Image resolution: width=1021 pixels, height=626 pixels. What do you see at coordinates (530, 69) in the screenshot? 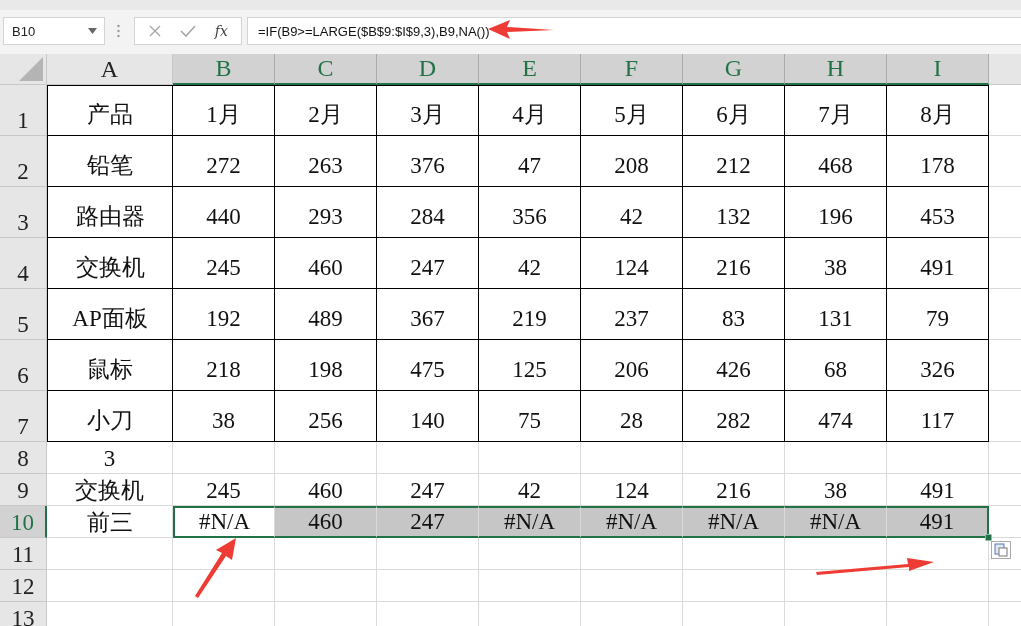
I see `column-header: E` at bounding box center [530, 69].